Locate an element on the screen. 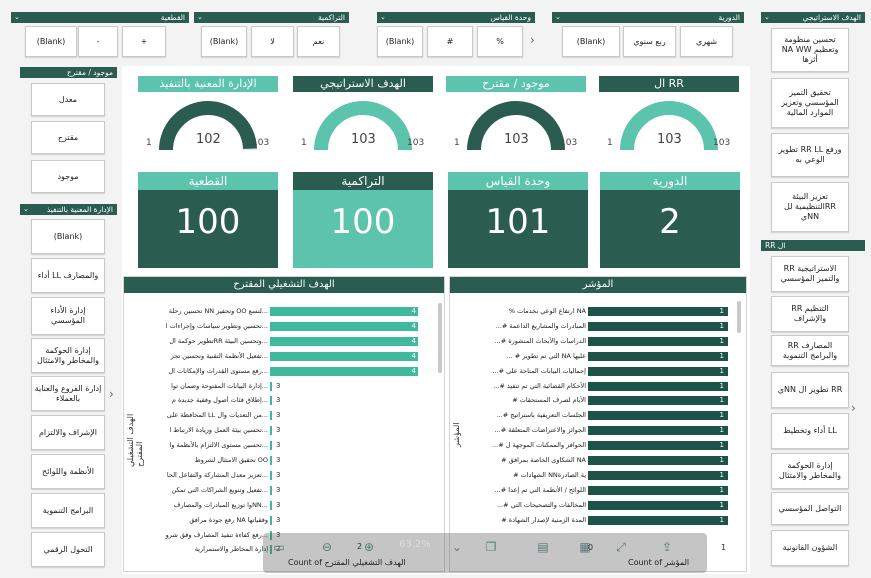  slicer-item-plus: + is located at coordinates (144, 41).